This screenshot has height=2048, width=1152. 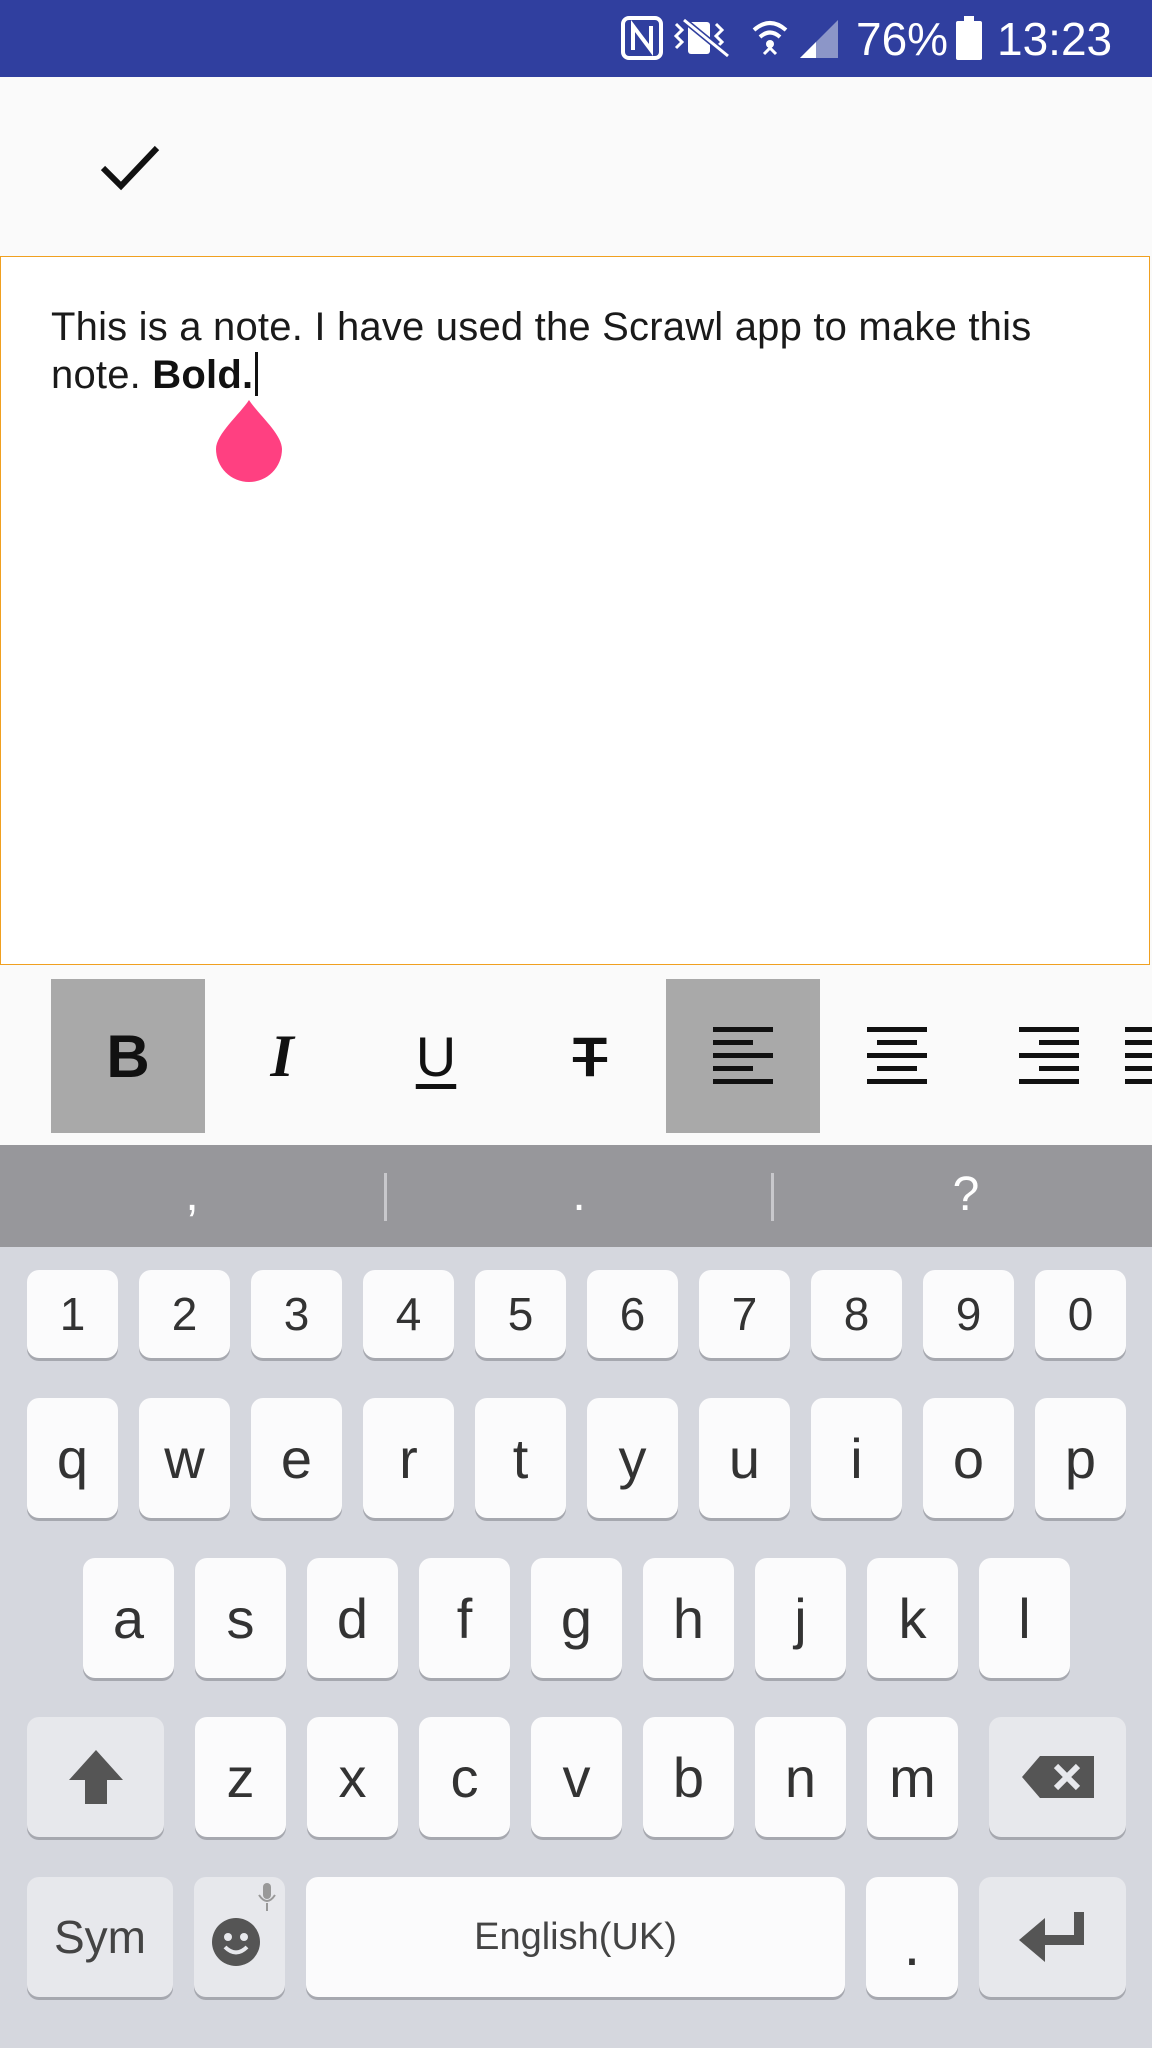 I want to click on key-3: 3, so click(x=296, y=1314).